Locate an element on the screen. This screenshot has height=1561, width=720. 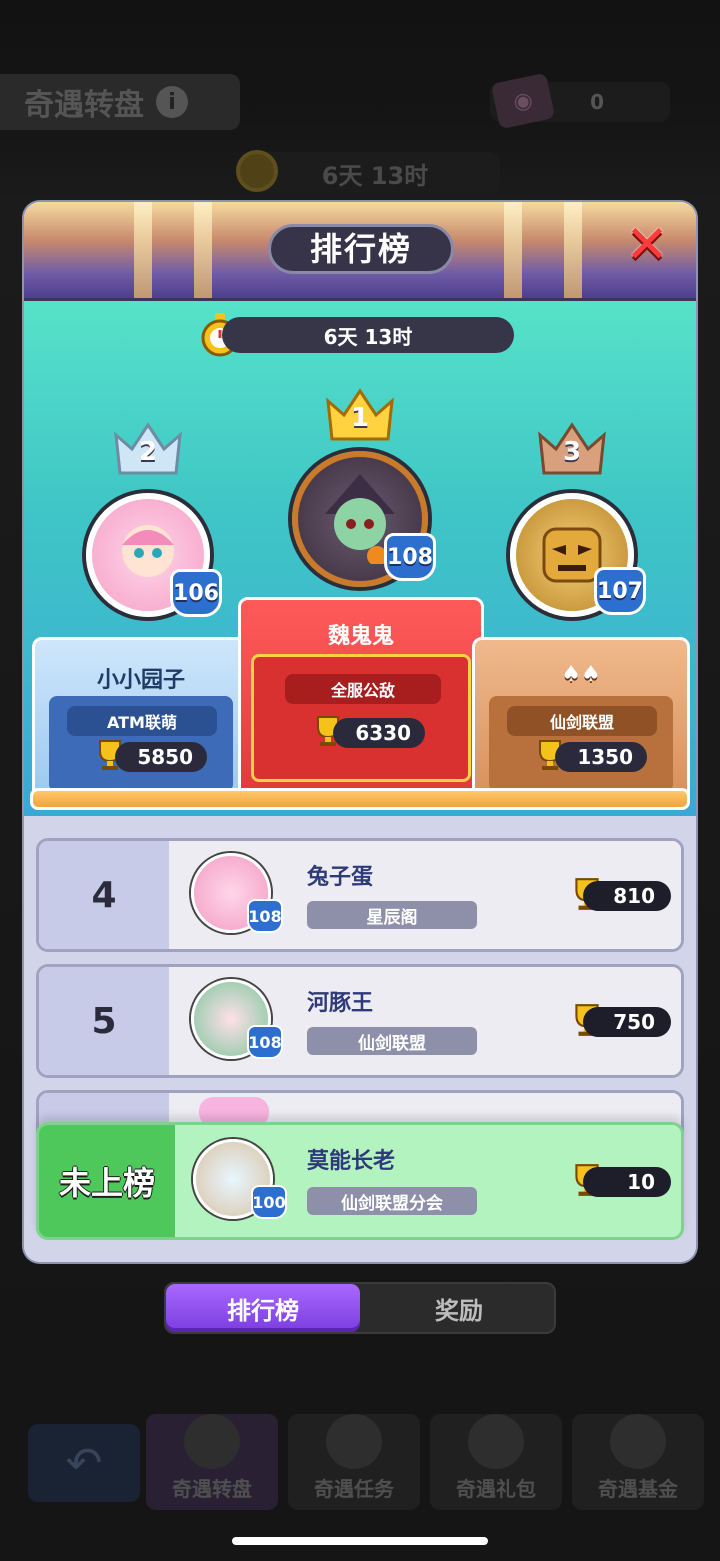
podium-first: 魏鬼鬼 全服公敌 6330 is located at coordinates (361, 696).